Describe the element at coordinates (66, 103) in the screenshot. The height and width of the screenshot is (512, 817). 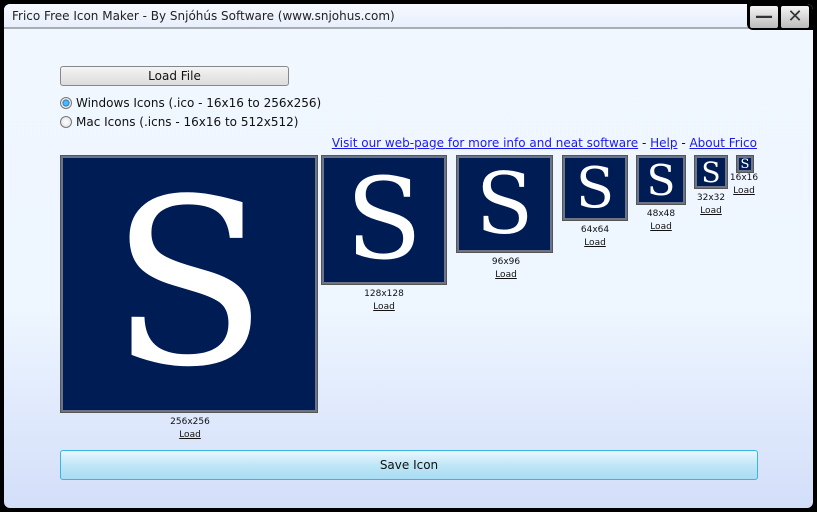
I see `radio-selected-icon` at that location.